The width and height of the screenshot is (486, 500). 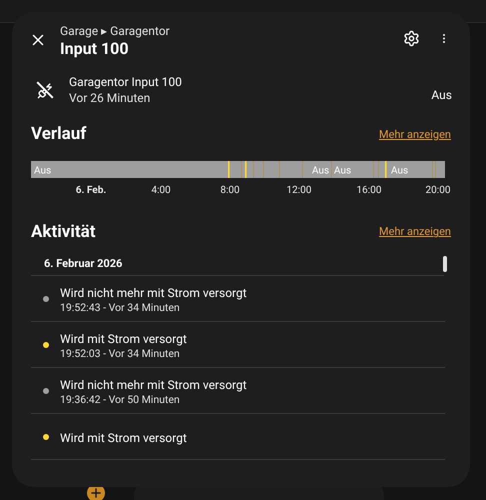 I want to click on entity-name: Garagentor Input 100, so click(x=125, y=82).